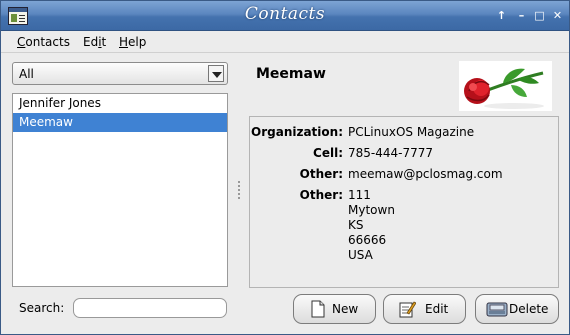 Image resolution: width=570 pixels, height=335 pixels. What do you see at coordinates (529, 309) in the screenshot?
I see `delete-button-label: Delete` at bounding box center [529, 309].